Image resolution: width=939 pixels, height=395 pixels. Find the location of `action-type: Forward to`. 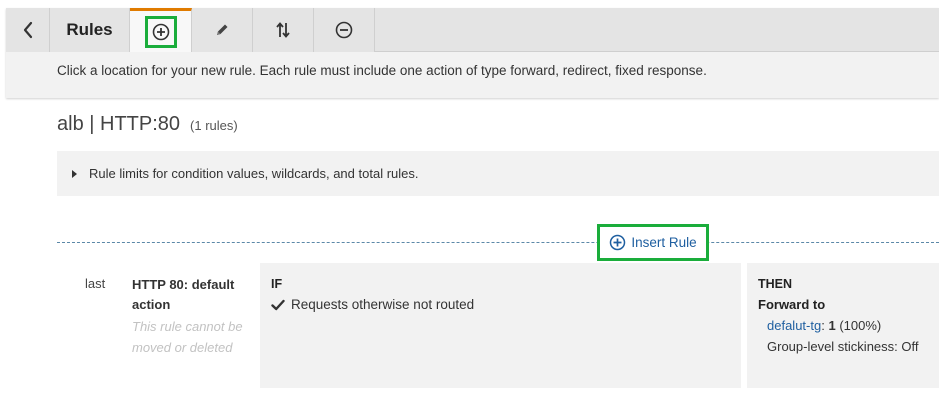

action-type: Forward to is located at coordinates (792, 304).